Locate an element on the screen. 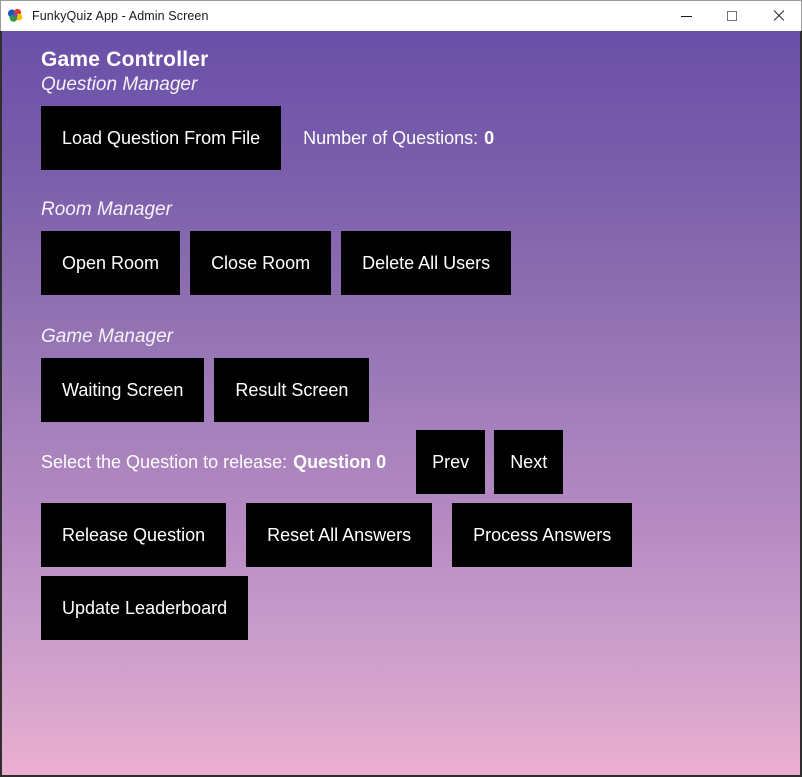 This screenshot has height=777, width=802. reset-all-answers-button: Reset All Answers is located at coordinates (339, 535).